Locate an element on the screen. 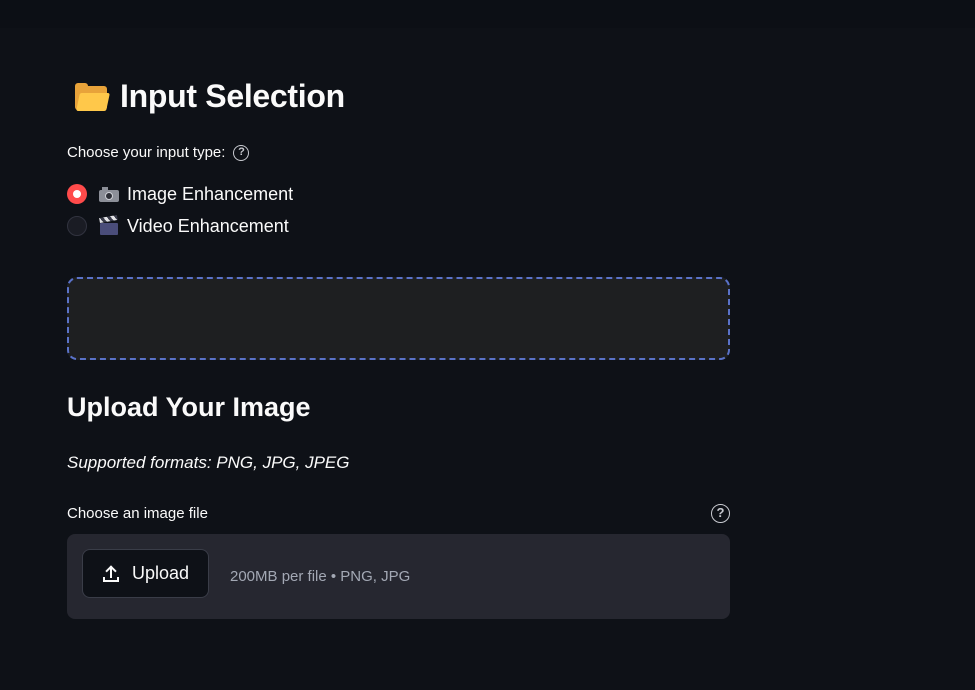 The image size is (975, 690). dashed-container is located at coordinates (398, 318).